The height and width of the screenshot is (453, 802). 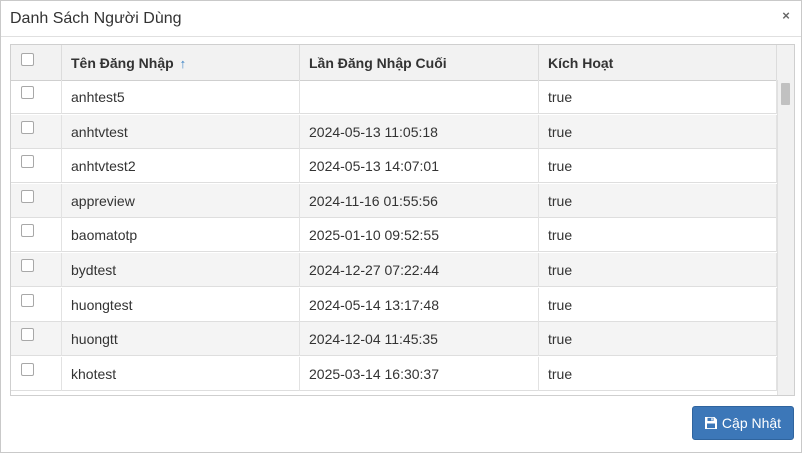 I want to click on cell-username: huongtest, so click(x=181, y=304).